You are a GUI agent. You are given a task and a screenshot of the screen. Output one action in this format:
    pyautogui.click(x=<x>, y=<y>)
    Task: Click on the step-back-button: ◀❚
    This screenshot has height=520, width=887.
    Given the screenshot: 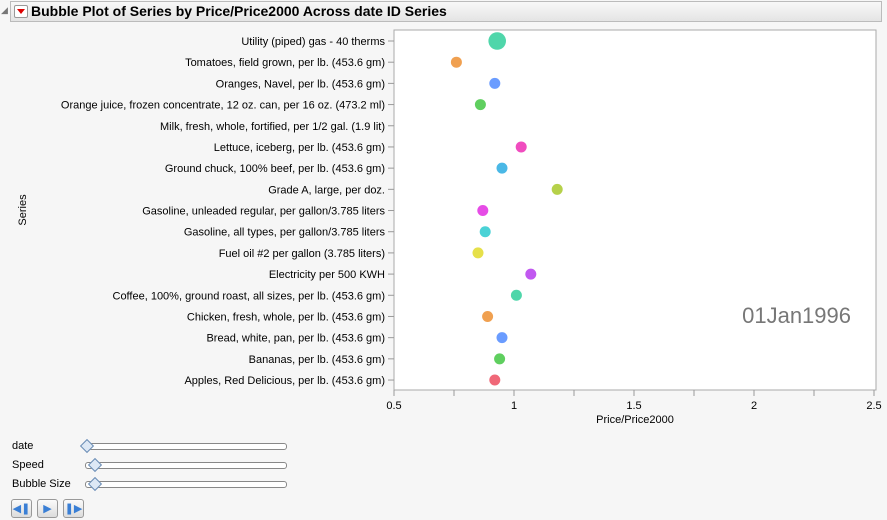 What is the action you would take?
    pyautogui.click(x=21, y=508)
    